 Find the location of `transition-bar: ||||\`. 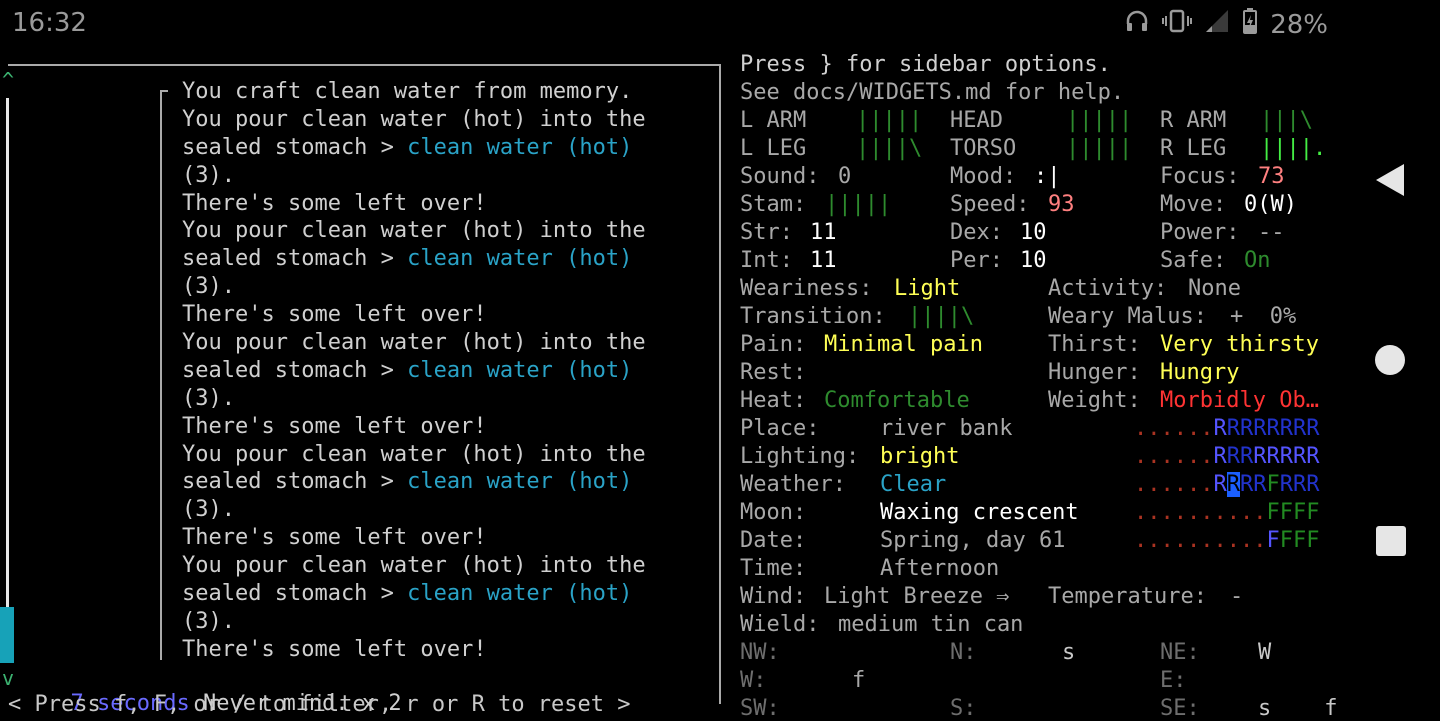

transition-bar: ||||\ is located at coordinates (941, 316).